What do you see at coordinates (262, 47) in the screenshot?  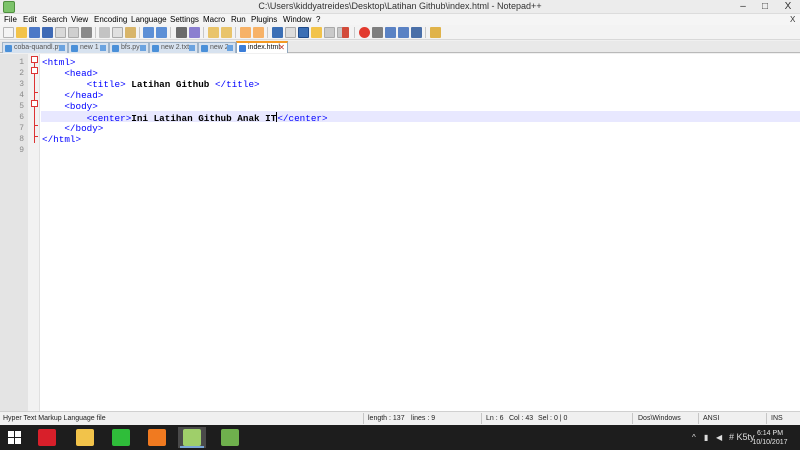 I see `tab-index-html: index.html ✕` at bounding box center [262, 47].